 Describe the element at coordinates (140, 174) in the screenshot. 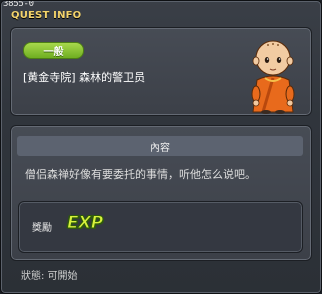

I see `content-description: 僧侣森禅好像有要委托的事情，听他怎么说吧。` at that location.